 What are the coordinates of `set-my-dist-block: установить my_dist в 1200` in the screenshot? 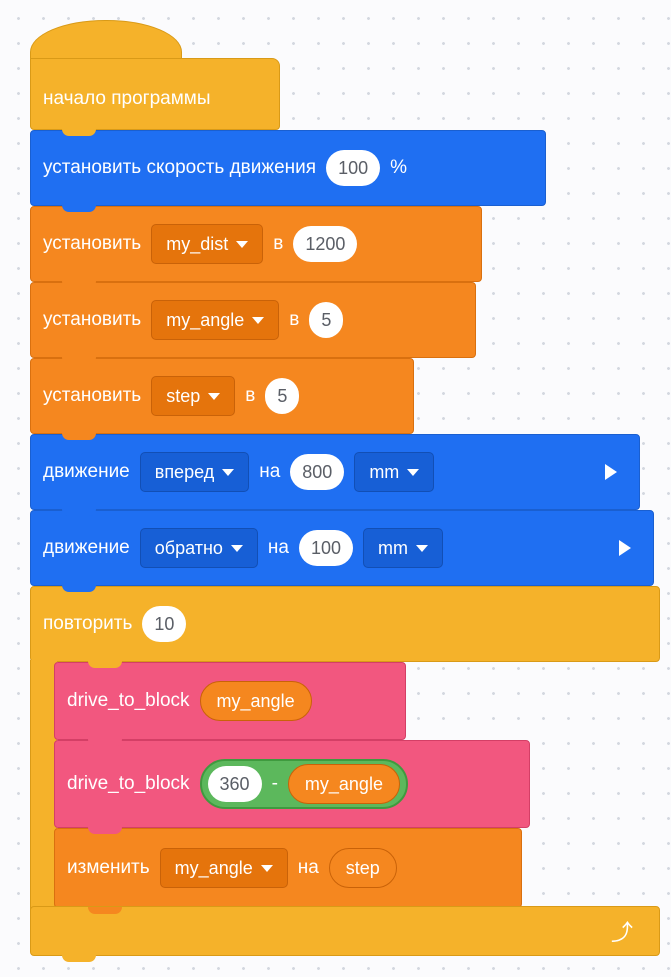 It's located at (256, 244).